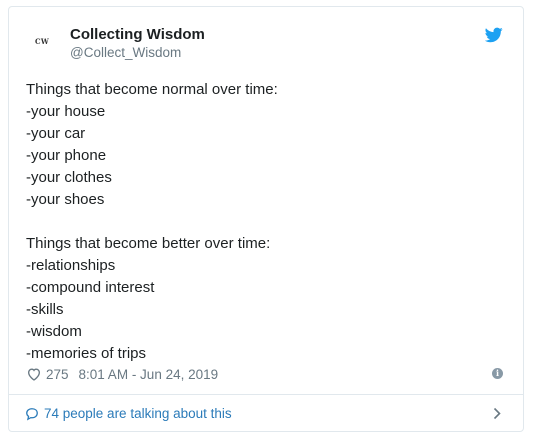  What do you see at coordinates (125, 53) in the screenshot?
I see `author-handle: @Collect_Wisdom` at bounding box center [125, 53].